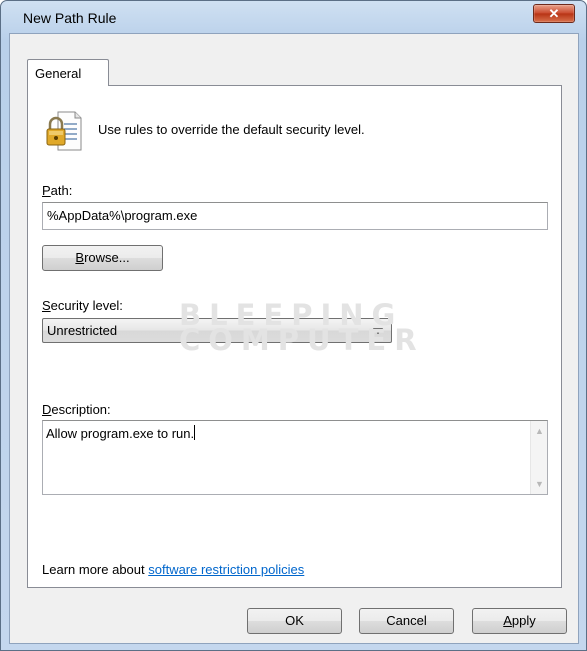 The image size is (587, 651). I want to click on tab-general: General, so click(68, 72).